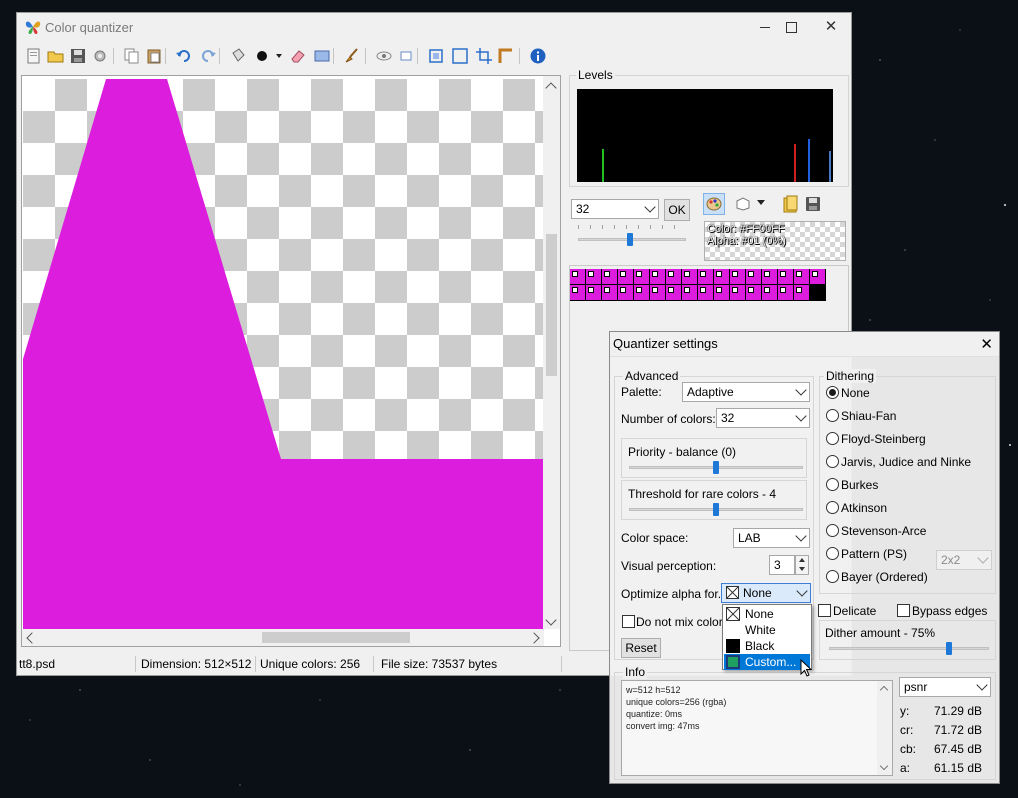 This screenshot has height=798, width=1018. I want to click on bypass-edges-checkbox, so click(903, 610).